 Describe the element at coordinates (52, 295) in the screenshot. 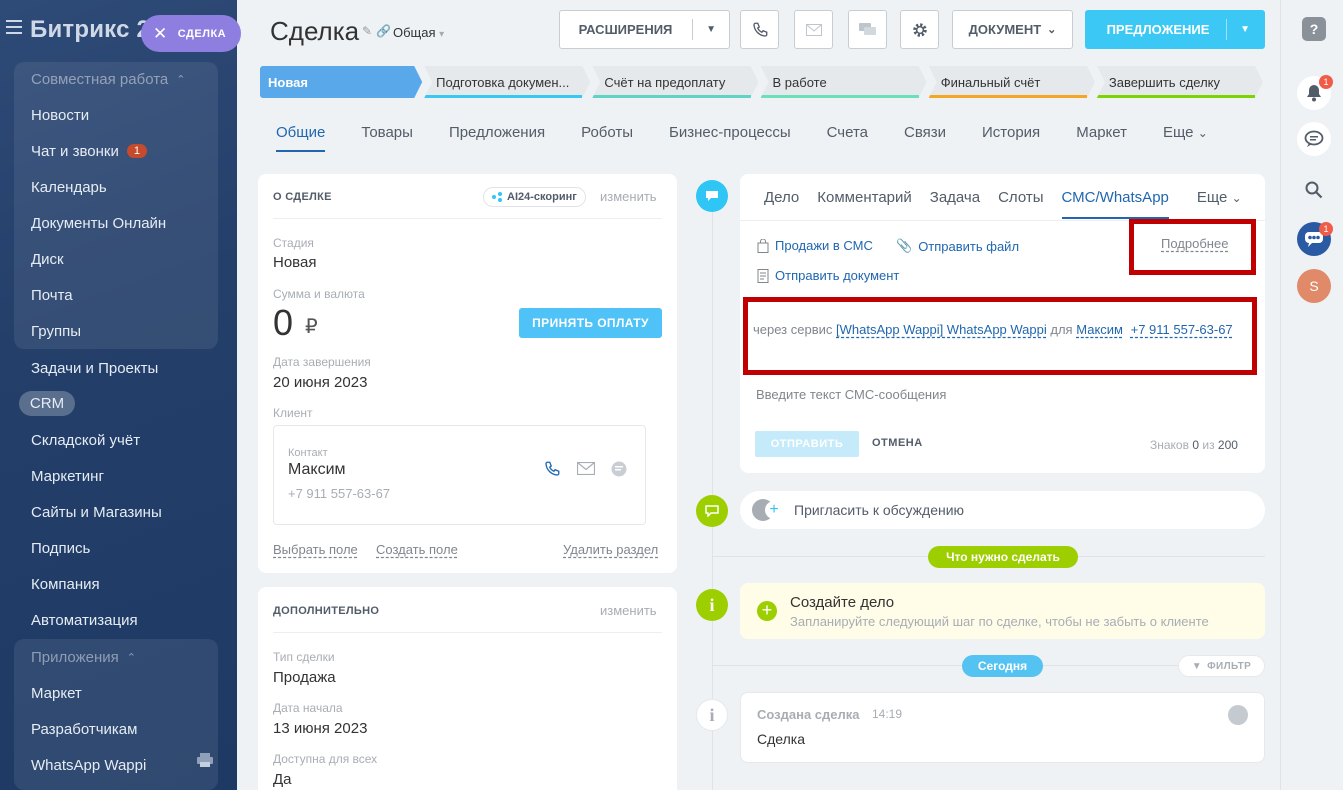

I see `sidebar-item-mail: Почта` at that location.